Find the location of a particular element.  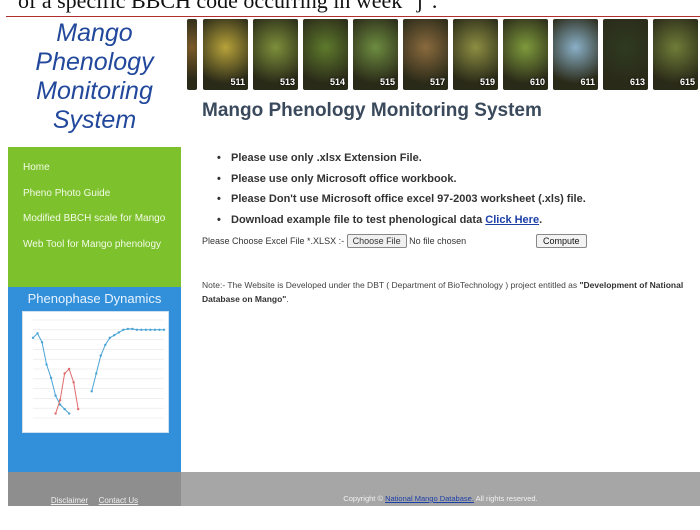

copyright-suffix: All rights reserved. is located at coordinates (505, 498).